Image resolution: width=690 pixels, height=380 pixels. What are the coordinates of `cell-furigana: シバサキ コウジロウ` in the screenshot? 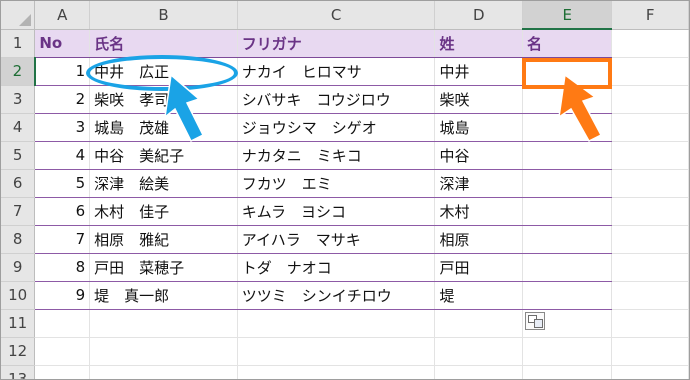 It's located at (336, 99).